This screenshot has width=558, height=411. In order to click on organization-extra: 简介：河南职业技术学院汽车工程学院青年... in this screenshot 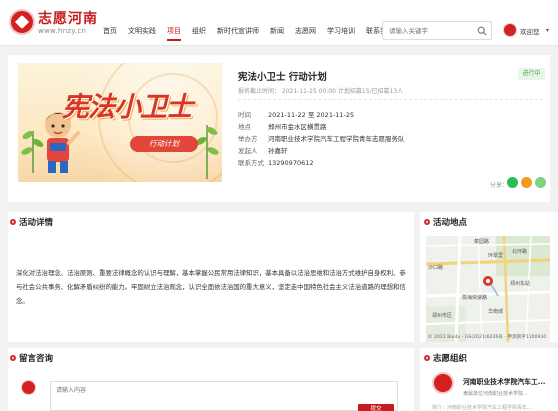, I will do `click(482, 408)`.